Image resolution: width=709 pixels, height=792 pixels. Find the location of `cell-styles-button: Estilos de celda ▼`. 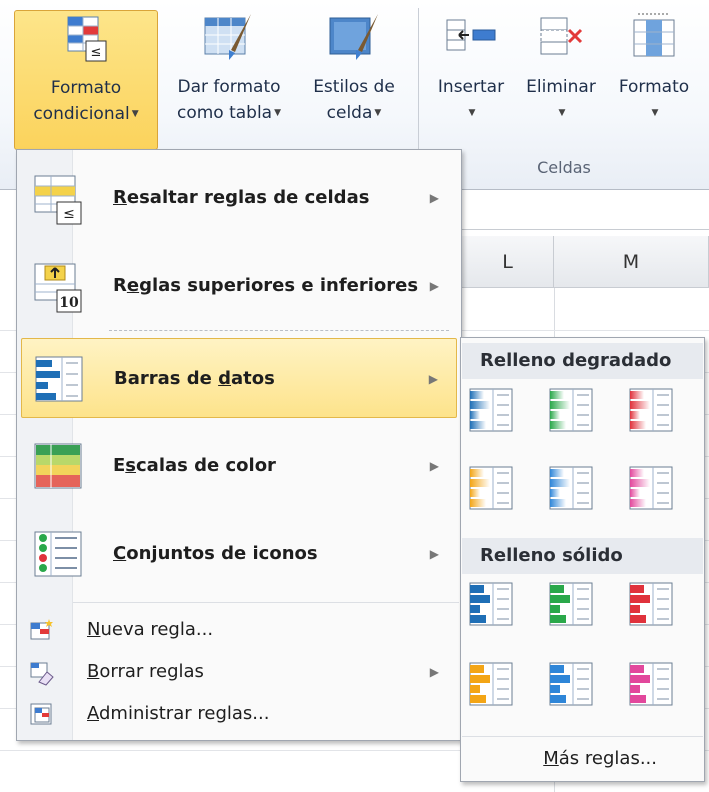

cell-styles-button: Estilos de celda ▼ is located at coordinates (354, 80).